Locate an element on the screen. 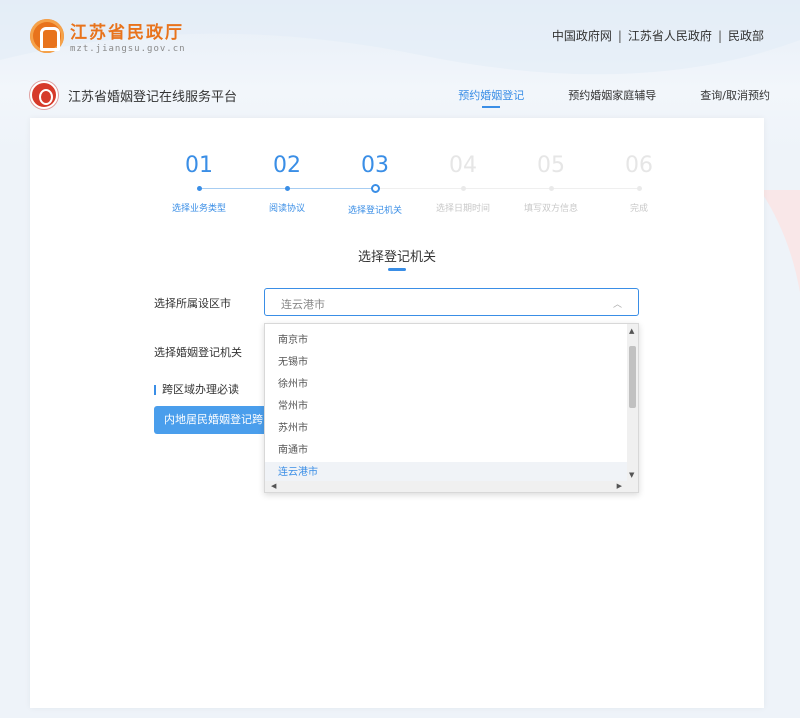 This screenshot has height=718, width=800. cross-region-notice-button: 内地居民婚姻登记跨区 is located at coordinates (214, 420).